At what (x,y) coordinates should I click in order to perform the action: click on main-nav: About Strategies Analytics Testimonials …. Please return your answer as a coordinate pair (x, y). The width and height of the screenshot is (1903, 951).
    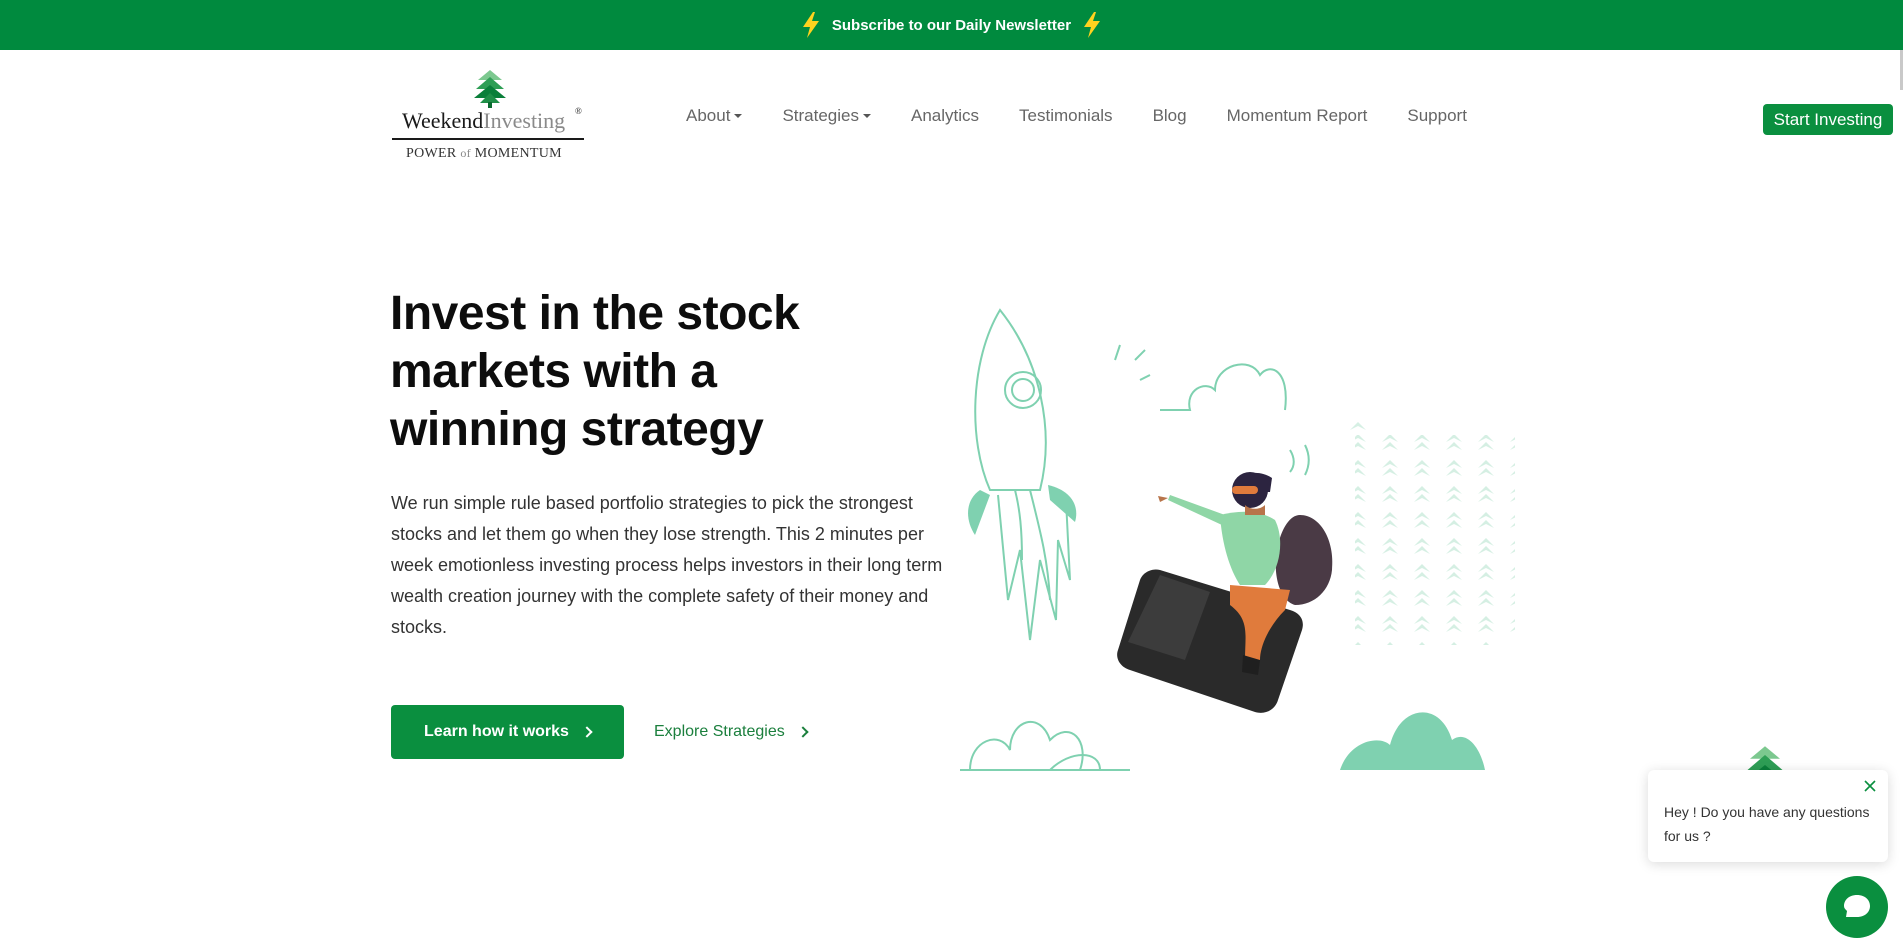
    Looking at the image, I should click on (1096, 116).